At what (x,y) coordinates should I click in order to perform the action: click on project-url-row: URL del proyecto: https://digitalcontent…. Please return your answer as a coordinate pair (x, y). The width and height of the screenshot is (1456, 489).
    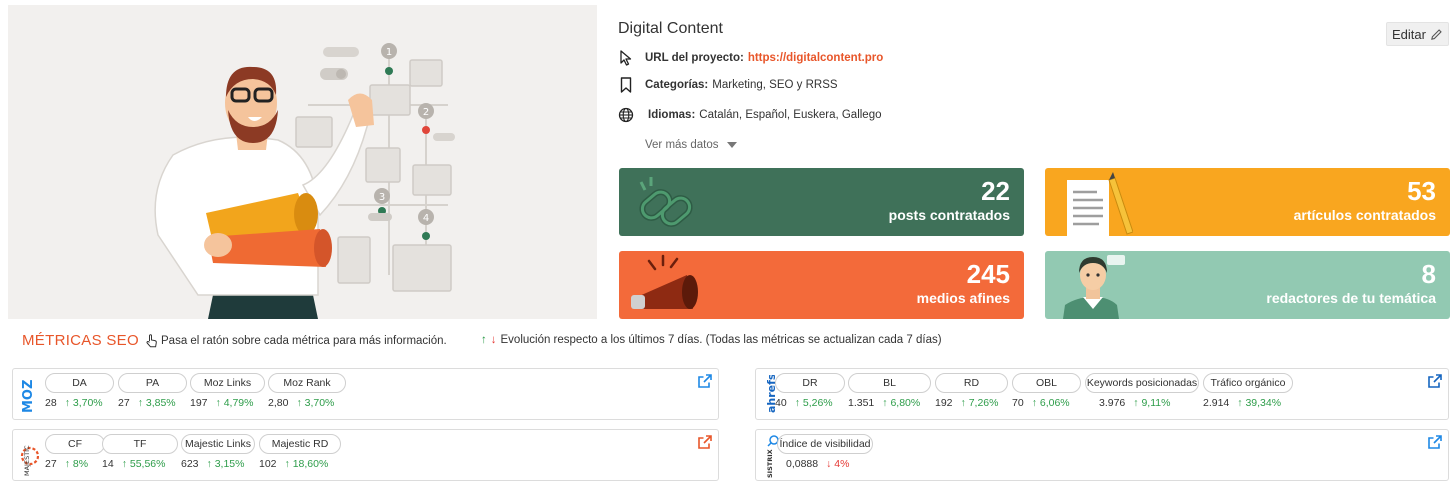
    Looking at the image, I should click on (750, 58).